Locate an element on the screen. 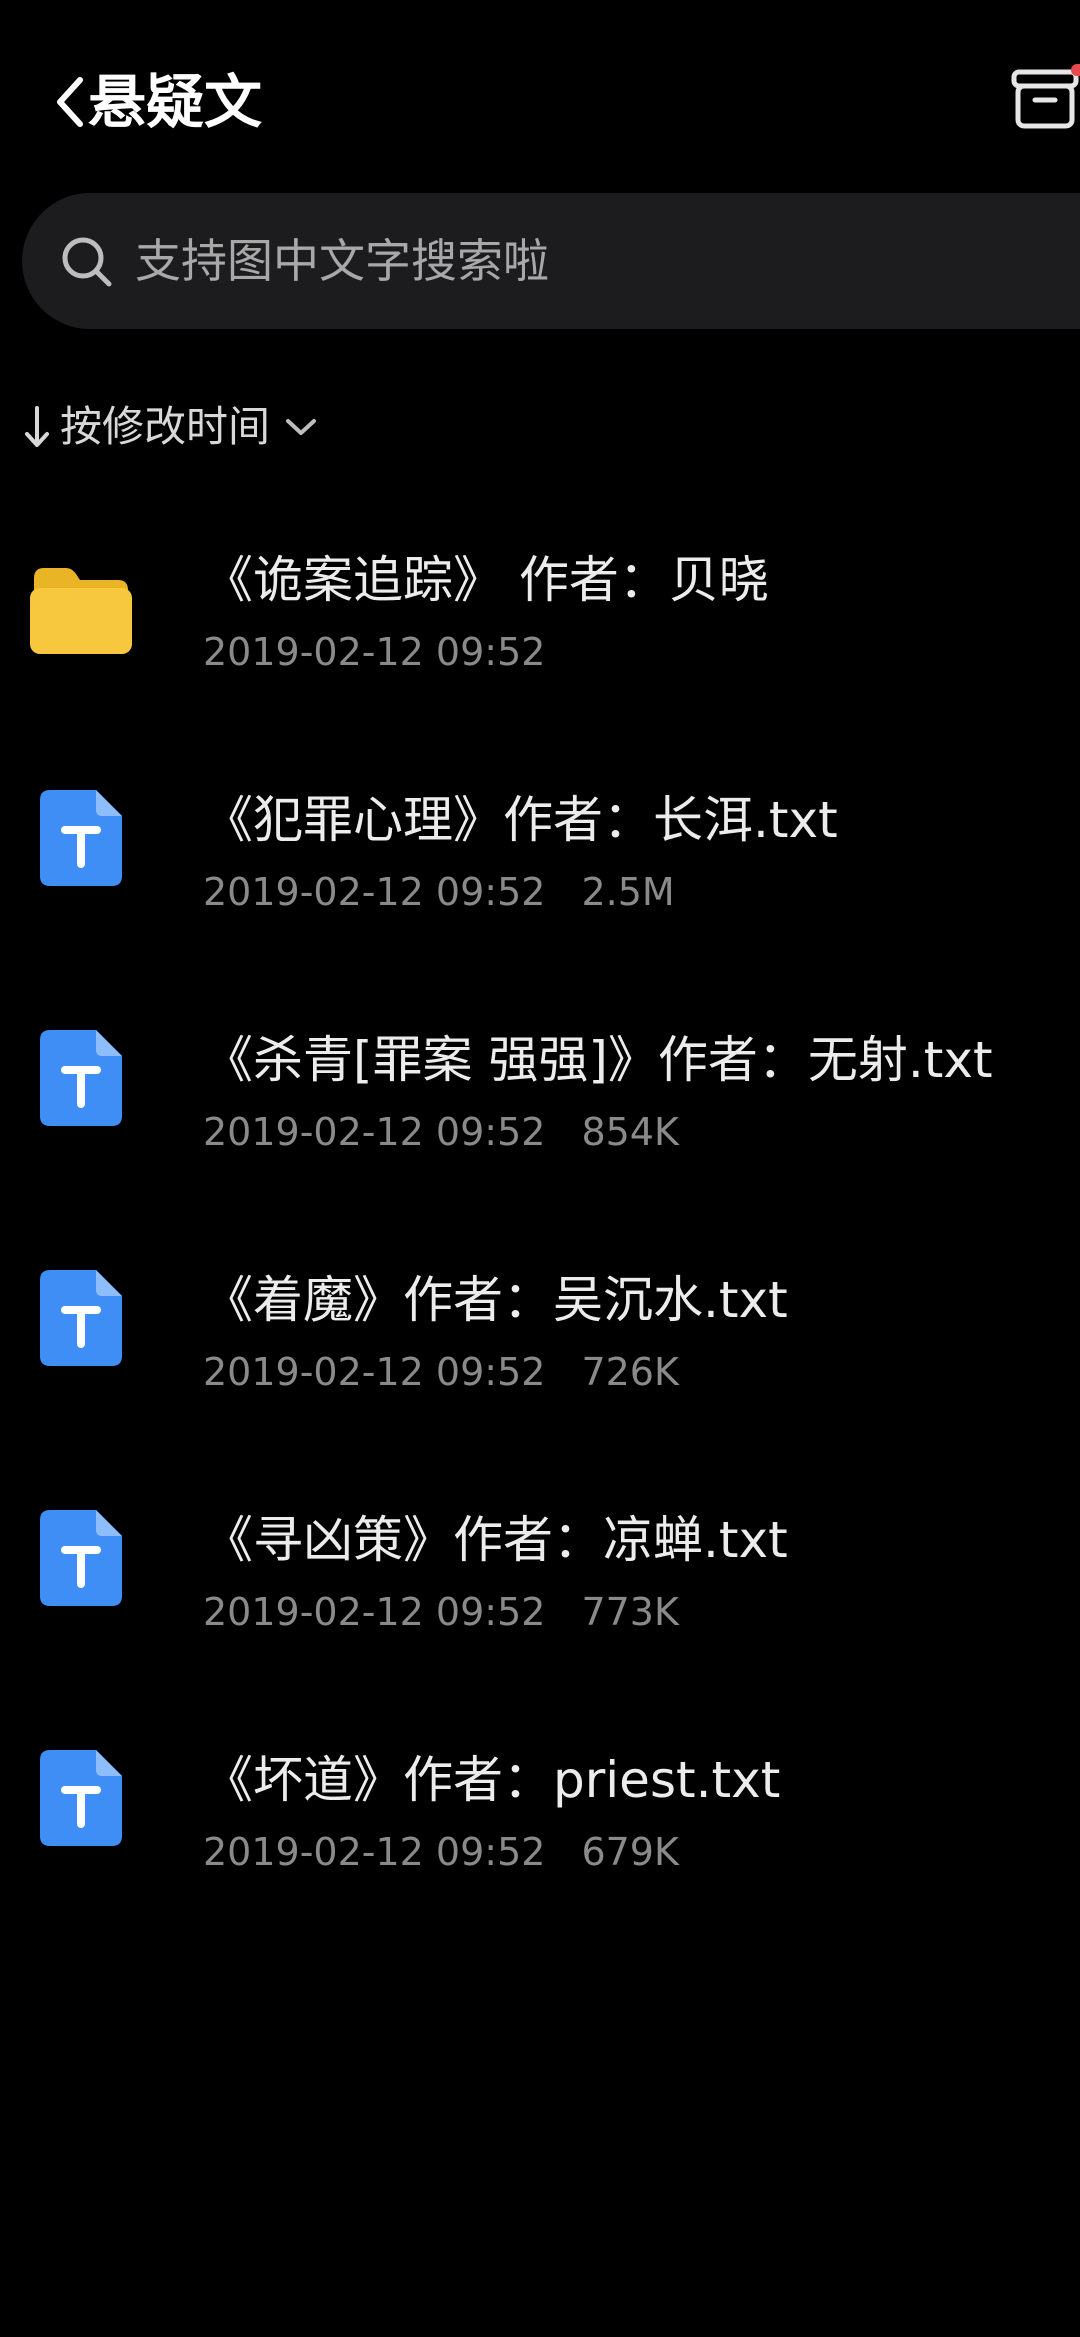  sort-label: 按修改时间 is located at coordinates (165, 426).